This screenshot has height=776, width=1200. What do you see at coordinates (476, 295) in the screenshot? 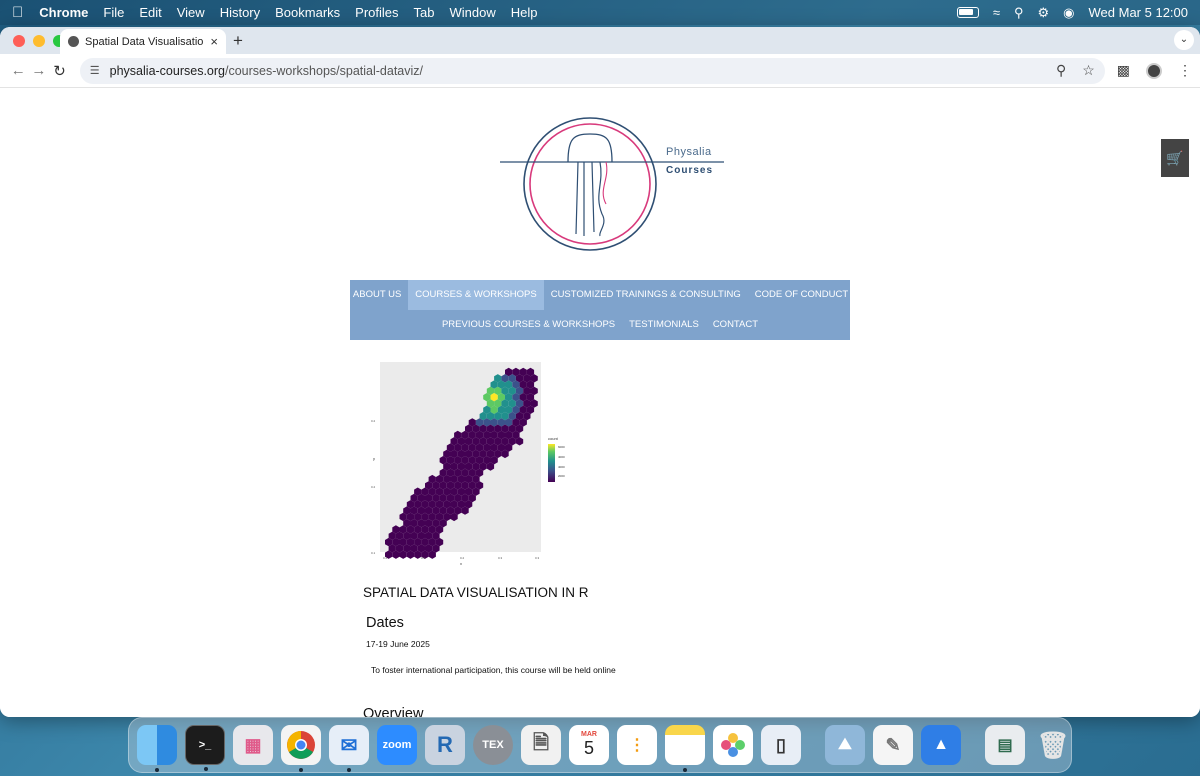
I see `nav-item-courses-workshops: COURSES & WORKSHOPS` at bounding box center [476, 295].